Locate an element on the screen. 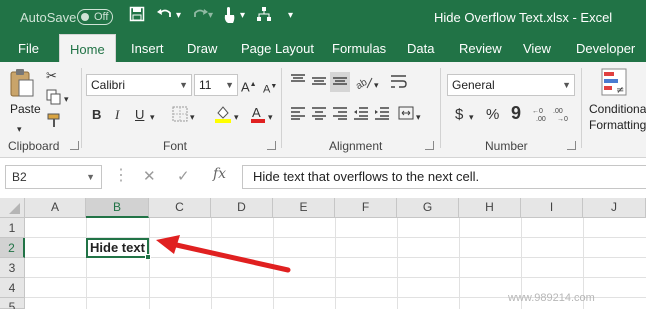 This screenshot has height=309, width=646. tab-formulas: Formulas is located at coordinates (359, 48).